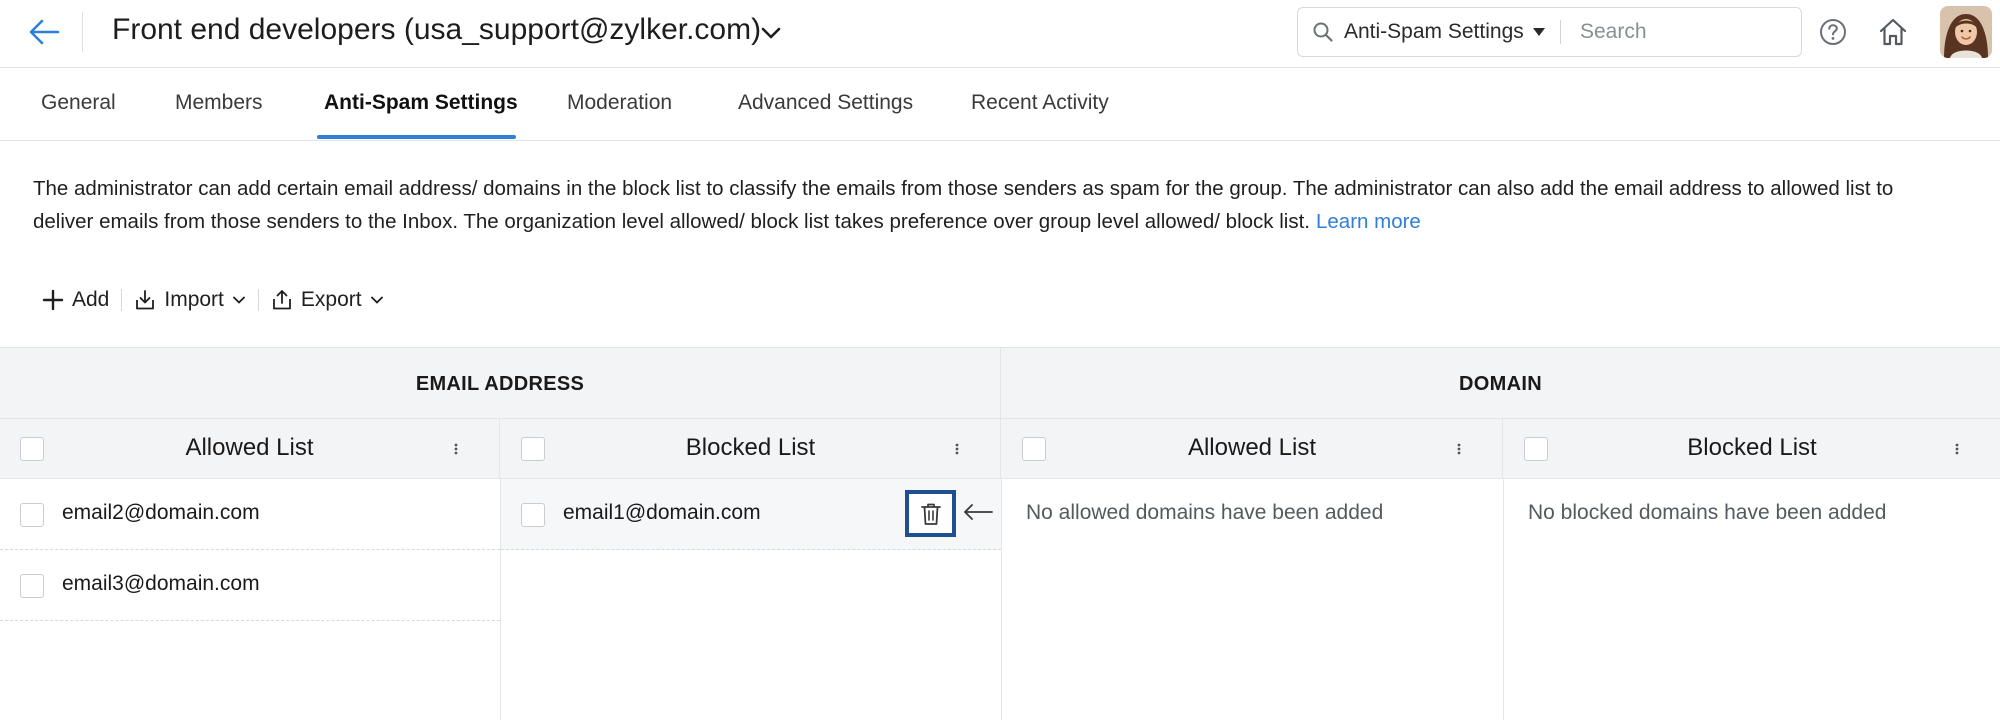 The width and height of the screenshot is (2000, 720). I want to click on empty-state-message: No blocked domains have been added, so click(1707, 512).